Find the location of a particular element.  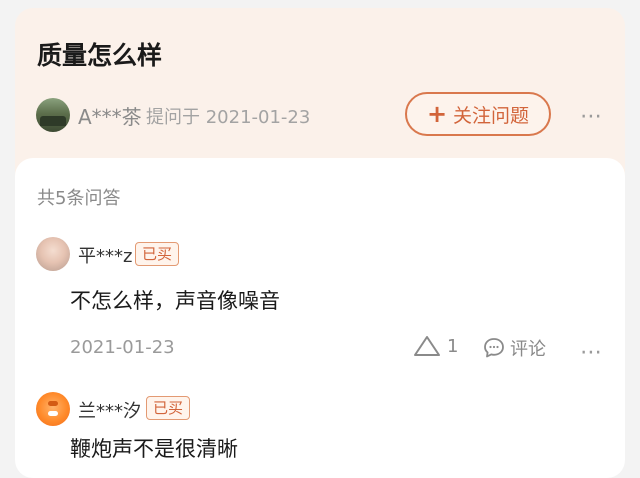

answer-date: 2021-01-23 is located at coordinates (122, 347).